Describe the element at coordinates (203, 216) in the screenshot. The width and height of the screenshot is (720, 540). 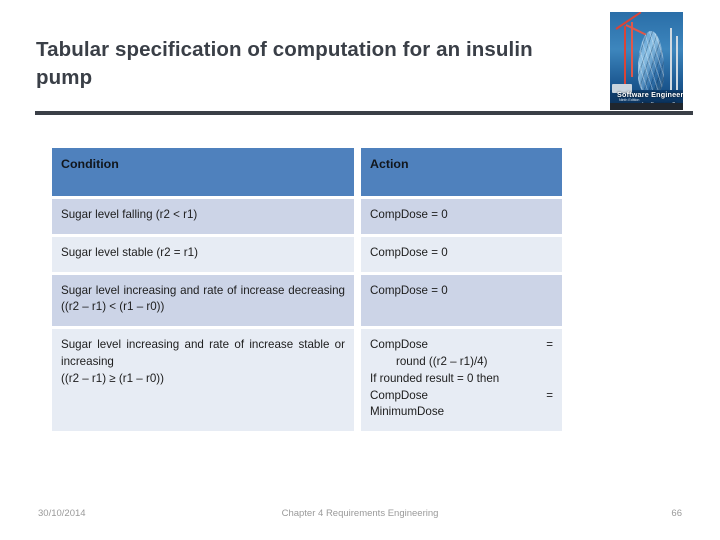
I see `cell-condition: Sugar level falling (r2 < r1)` at that location.